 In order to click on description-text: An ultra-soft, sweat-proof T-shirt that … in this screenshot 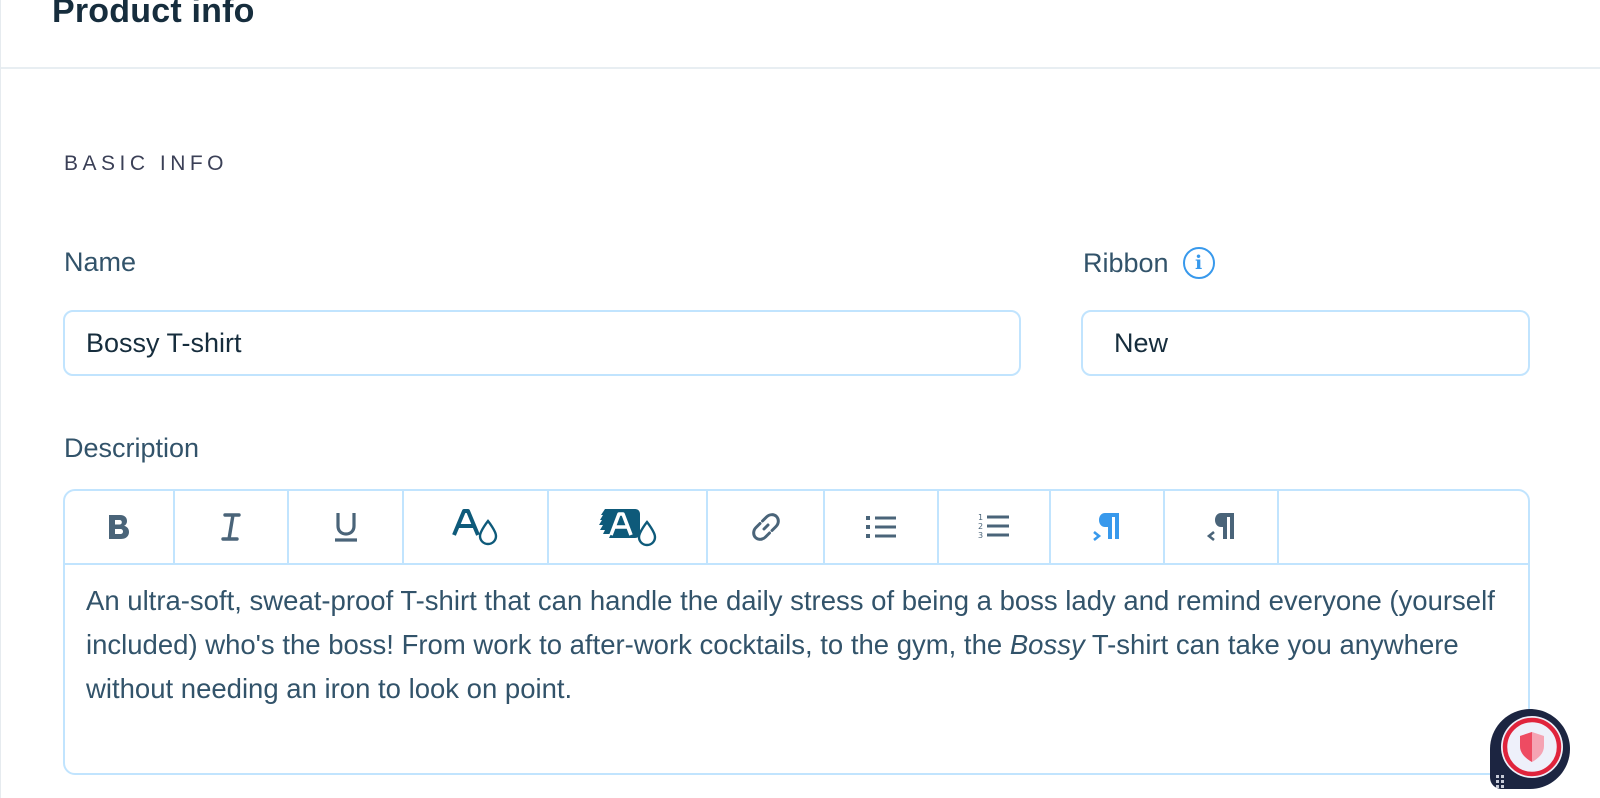, I will do `click(797, 645)`.